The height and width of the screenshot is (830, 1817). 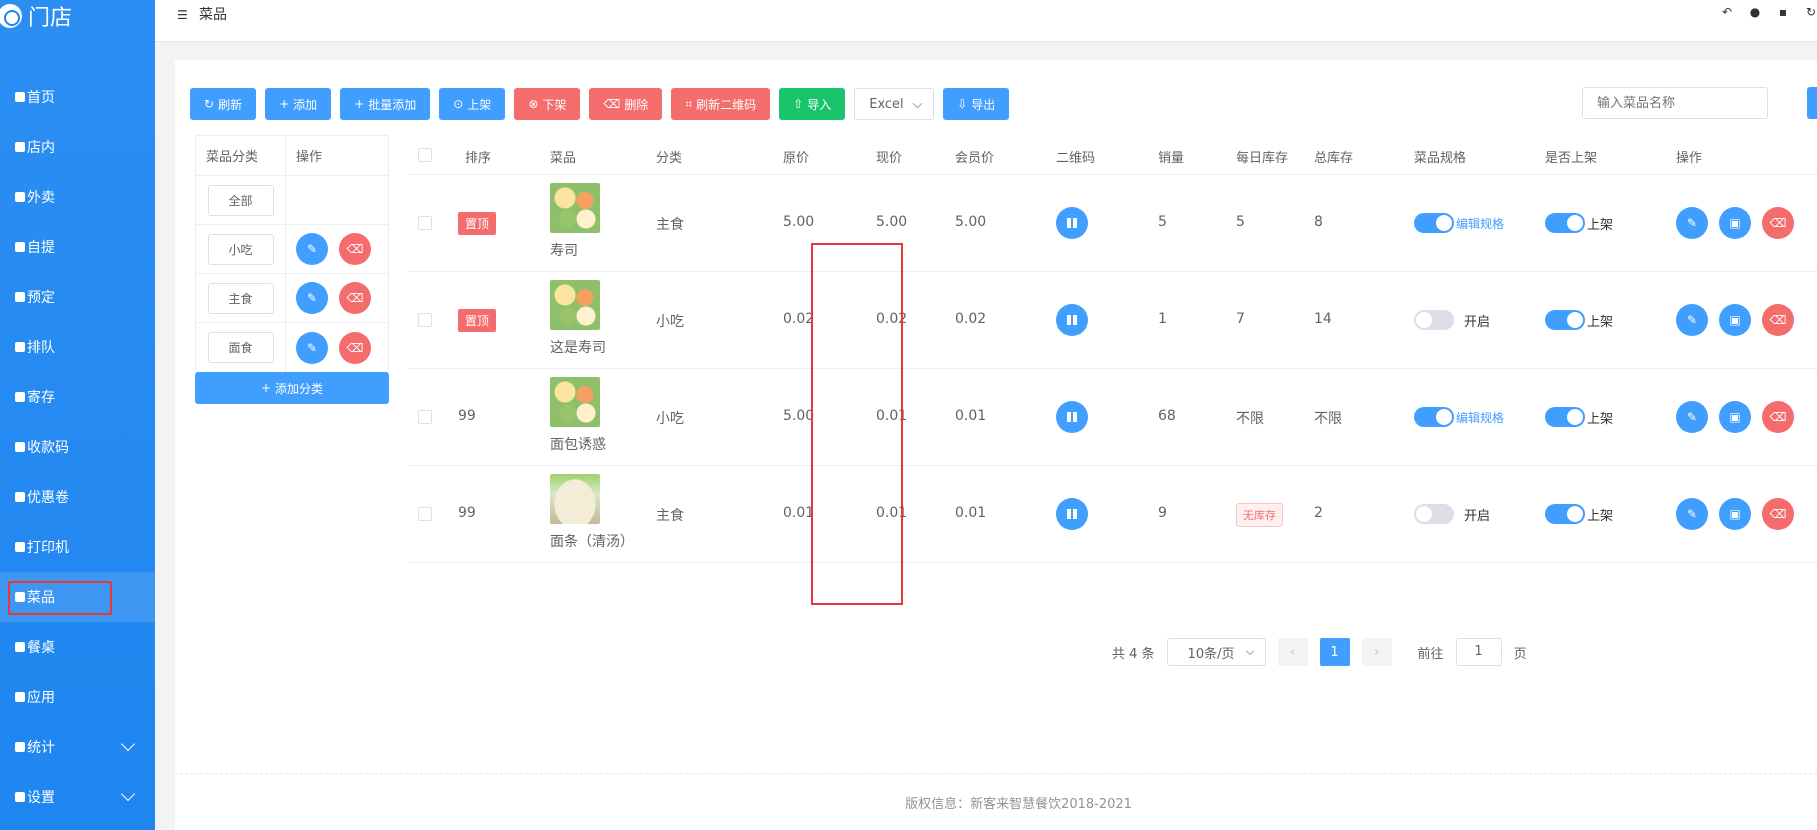 I want to click on dish-name: 面条（清汤）, so click(x=592, y=542).